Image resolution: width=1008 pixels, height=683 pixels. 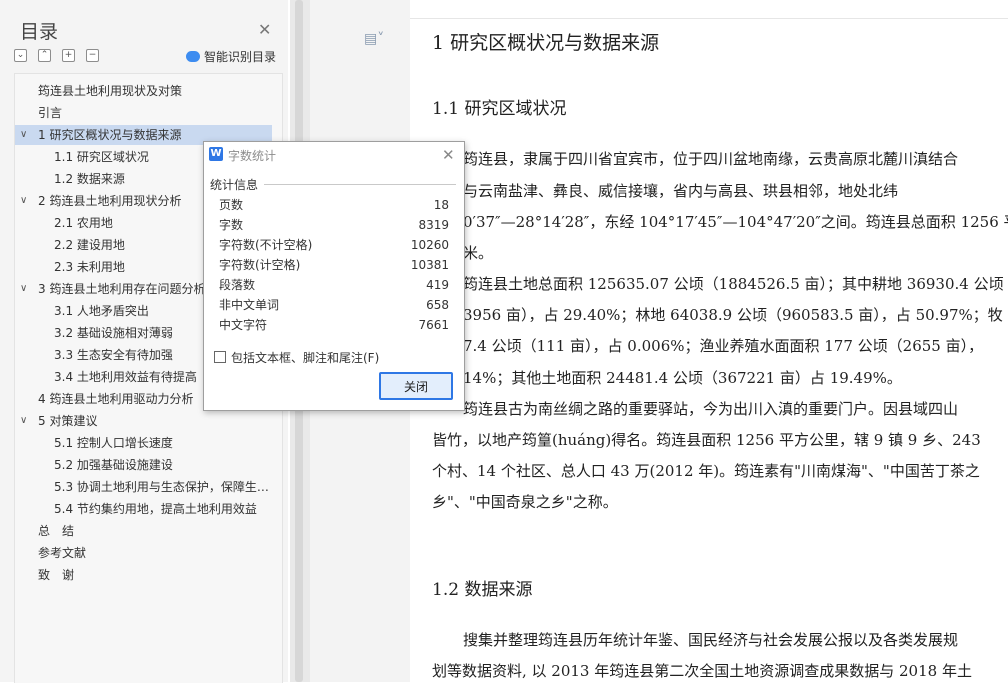 What do you see at coordinates (334, 265) in the screenshot?
I see `stat-row: 字符数(计空格) 10381` at bounding box center [334, 265].